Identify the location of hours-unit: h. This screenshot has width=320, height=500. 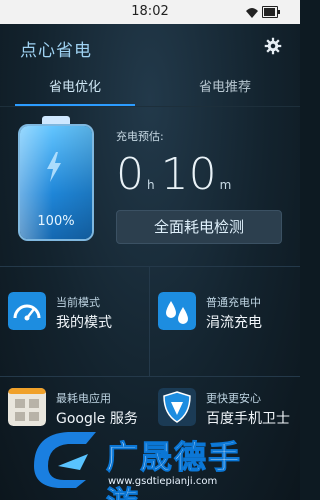
(151, 185).